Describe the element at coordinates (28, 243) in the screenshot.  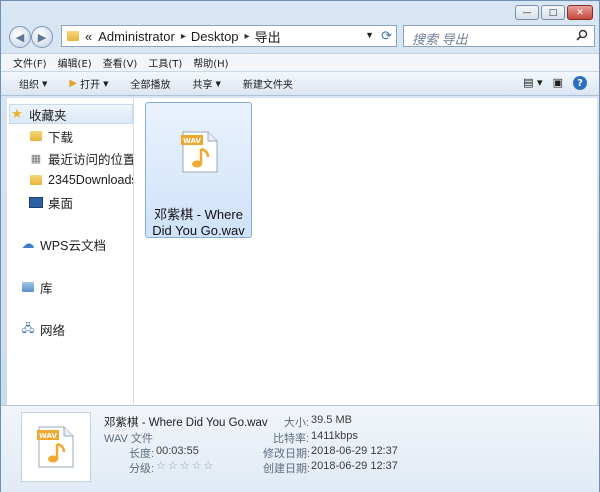
I see `cloud-icon: ☁` at that location.